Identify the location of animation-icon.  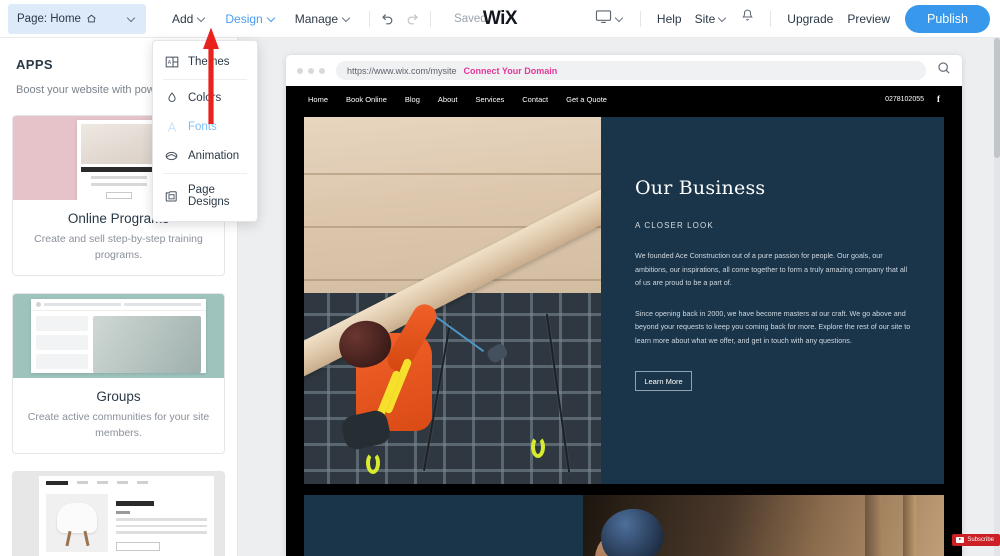
(171, 155).